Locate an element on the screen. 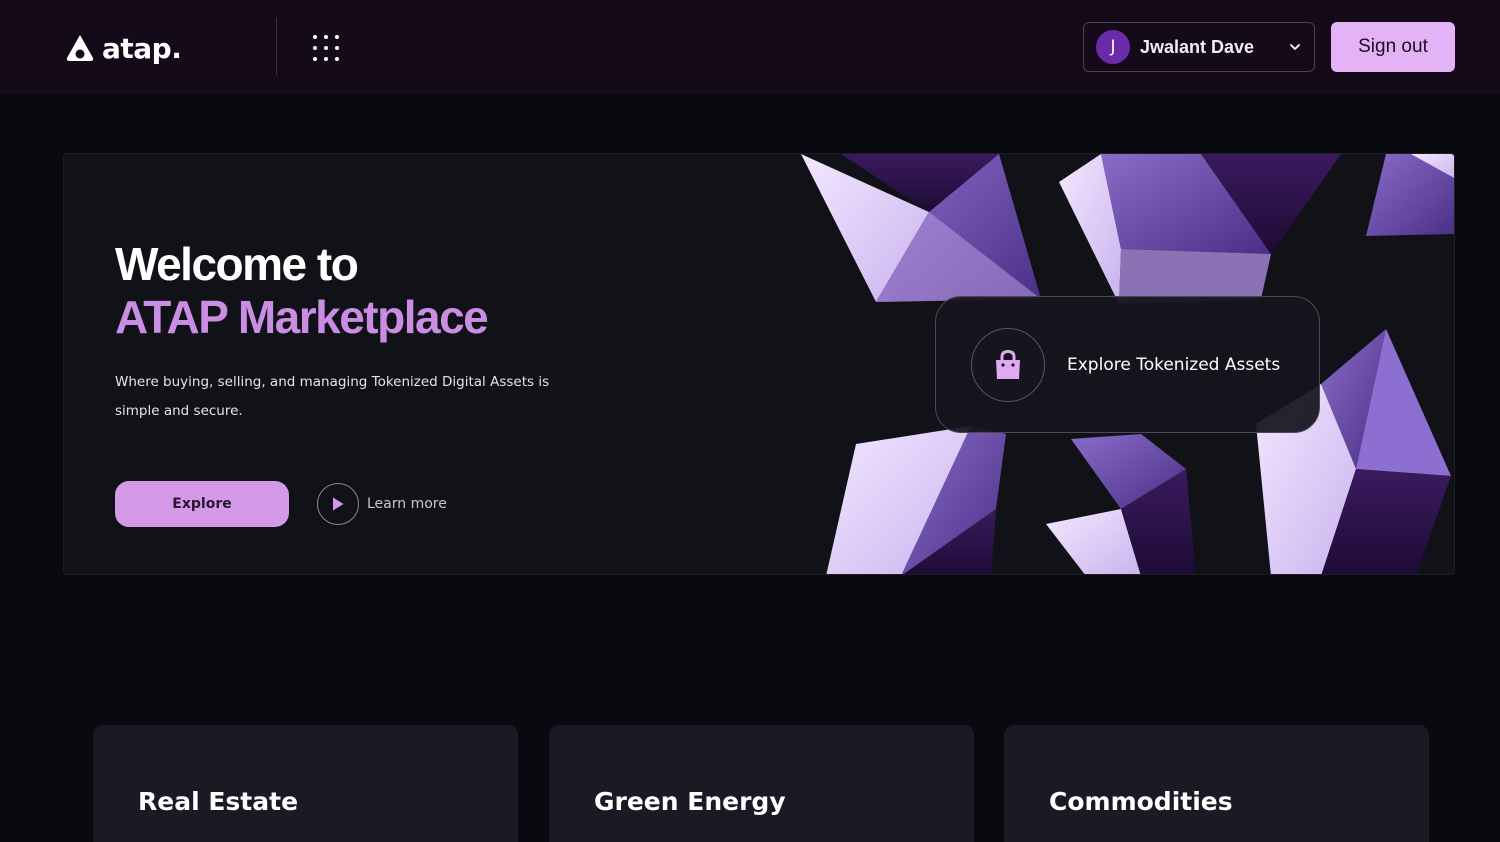 The width and height of the screenshot is (1500, 842). category-card-real-estate: Real Estate is located at coordinates (305, 783).